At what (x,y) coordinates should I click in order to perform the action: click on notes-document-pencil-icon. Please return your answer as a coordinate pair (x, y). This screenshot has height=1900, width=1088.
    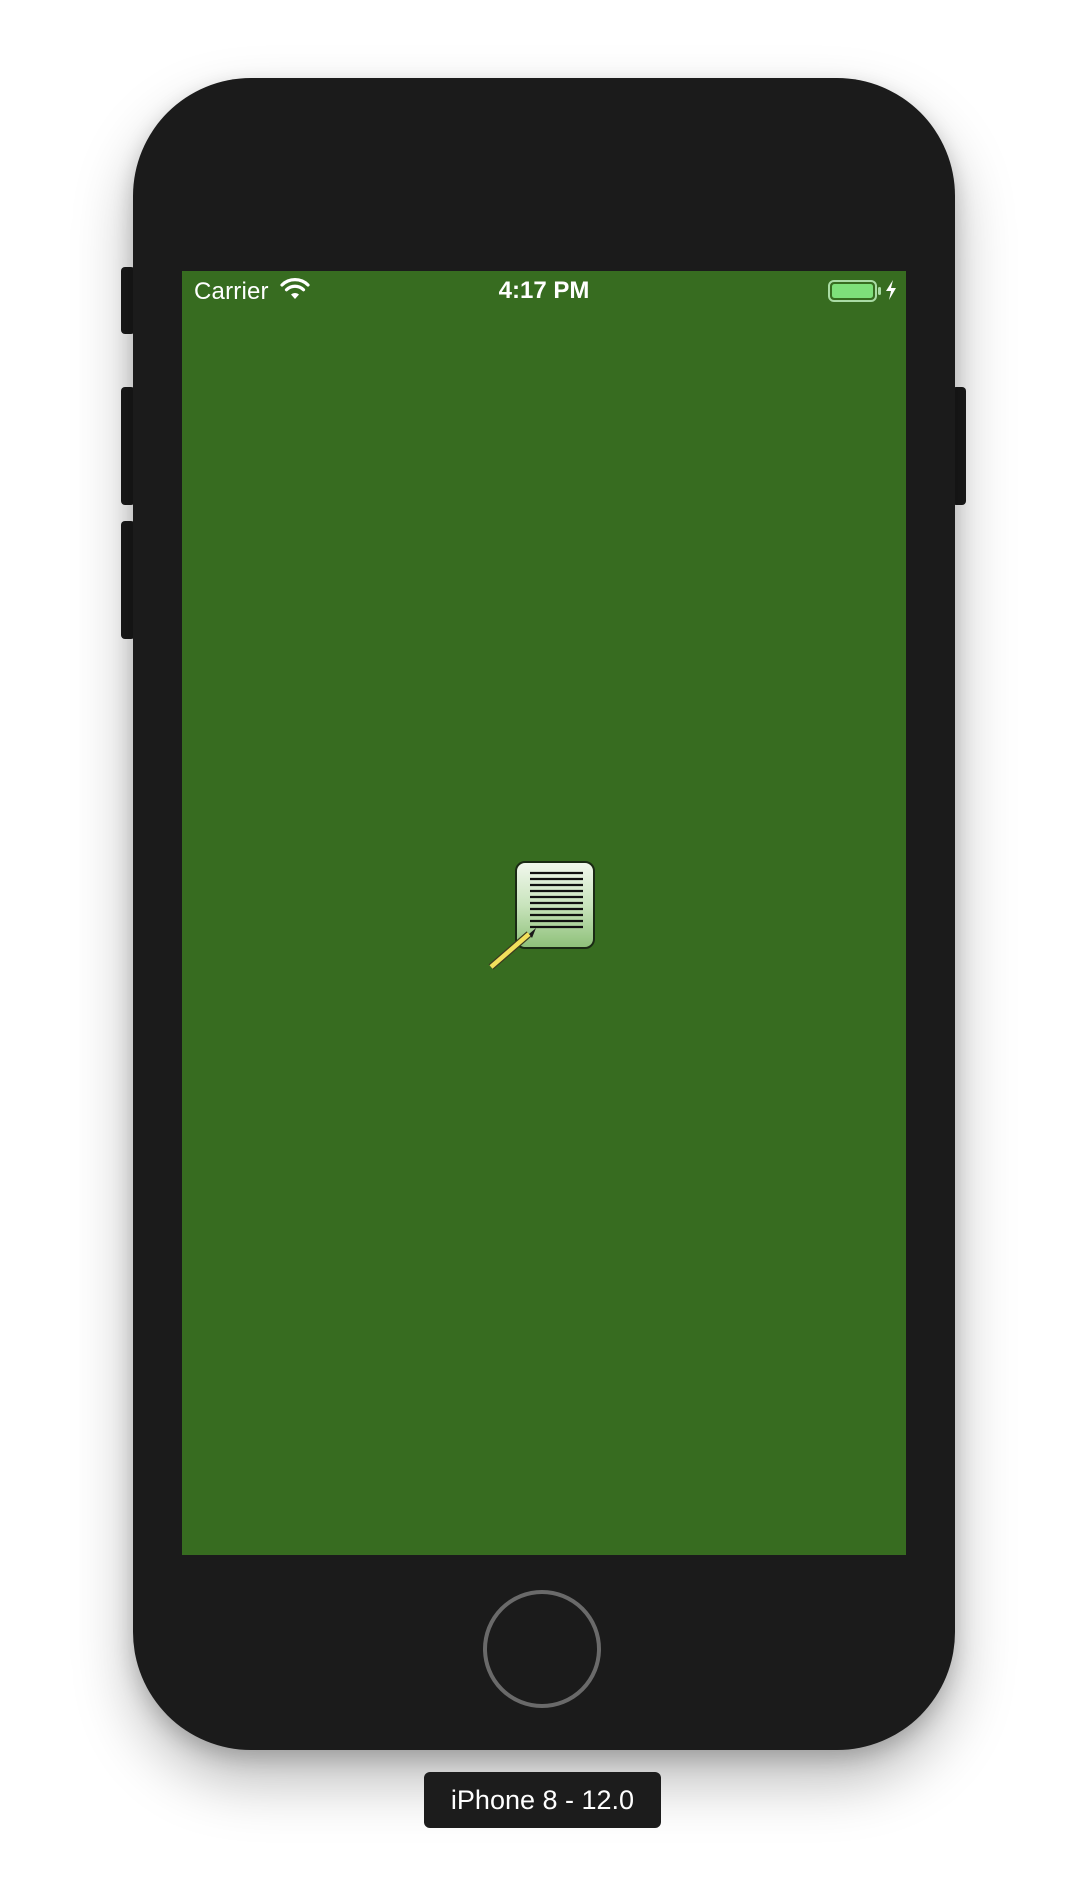
    Looking at the image, I should click on (544, 914).